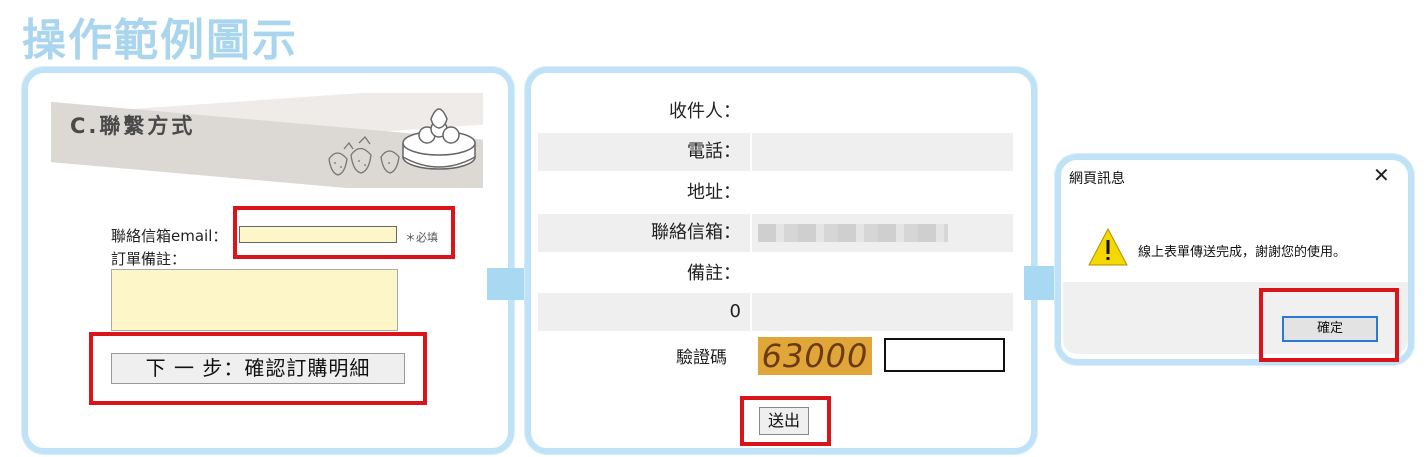 Image resolution: width=1426 pixels, height=457 pixels. Describe the element at coordinates (714, 151) in the screenshot. I see `phone-label: 電話：` at that location.